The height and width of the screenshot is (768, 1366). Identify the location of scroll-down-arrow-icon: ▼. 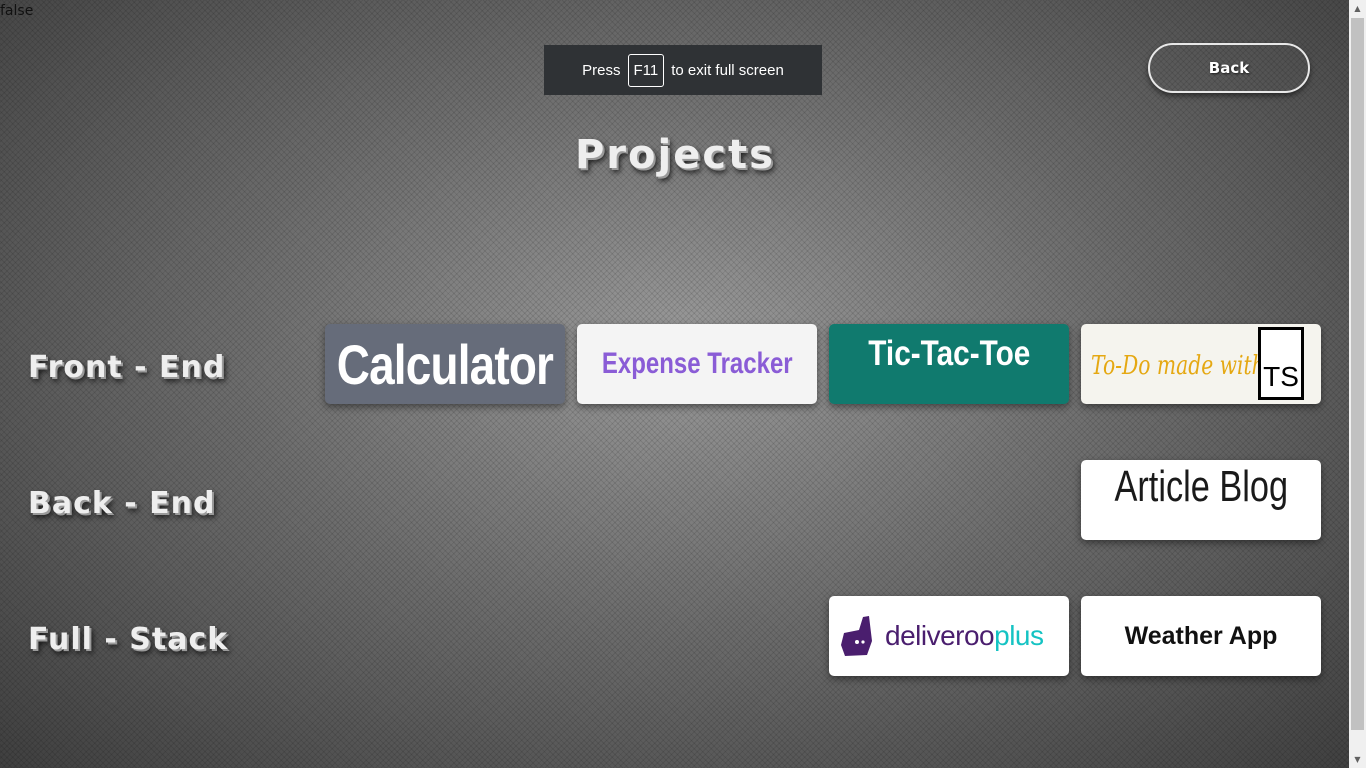
(1357, 759).